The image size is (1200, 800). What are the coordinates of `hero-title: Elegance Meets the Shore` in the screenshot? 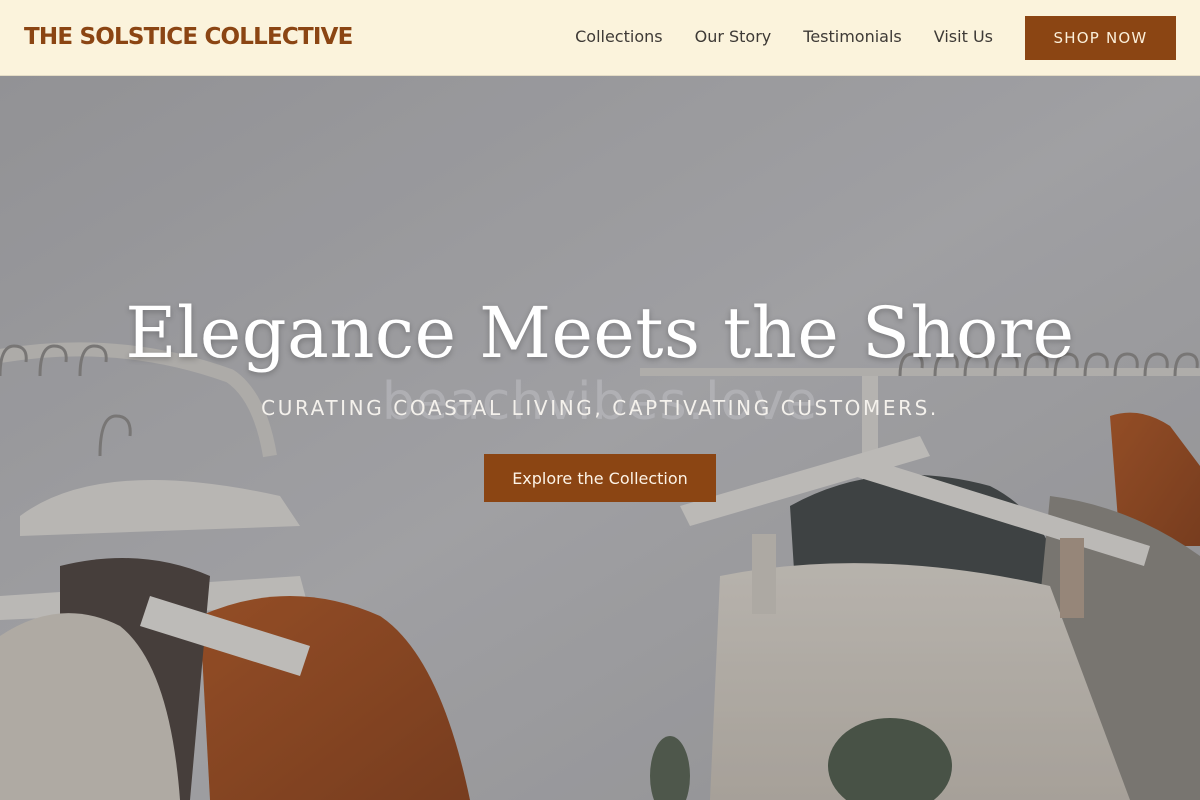 It's located at (600, 333).